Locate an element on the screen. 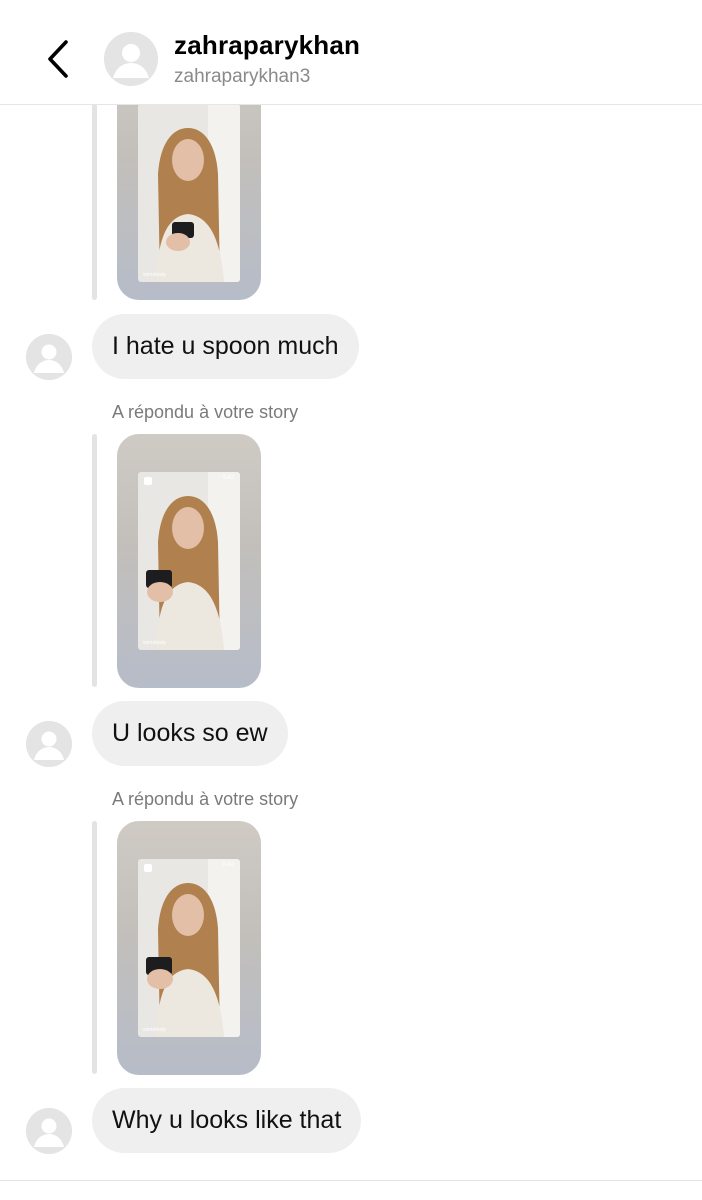 The width and height of the screenshot is (702, 1200). chat-header: zahraparykhan zahraparykhan3 is located at coordinates (351, 52).